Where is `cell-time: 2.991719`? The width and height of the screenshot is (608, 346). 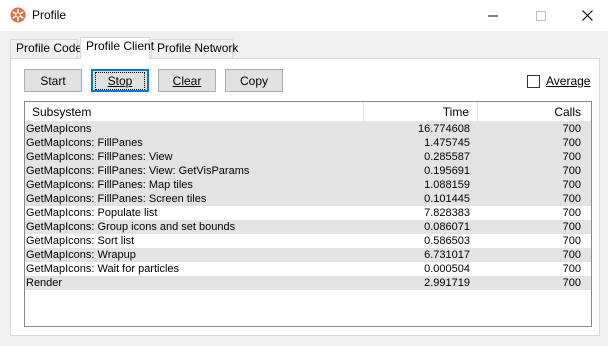 cell-time: 2.991719 is located at coordinates (447, 283).